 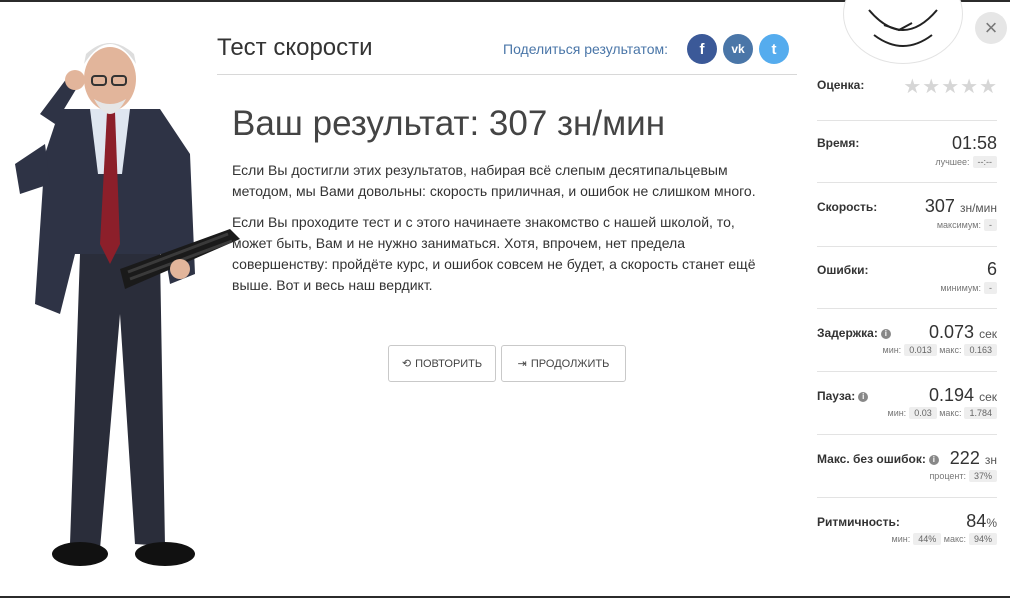 I want to click on repeat-label: ПОВТОРИТЬ, so click(x=449, y=363).